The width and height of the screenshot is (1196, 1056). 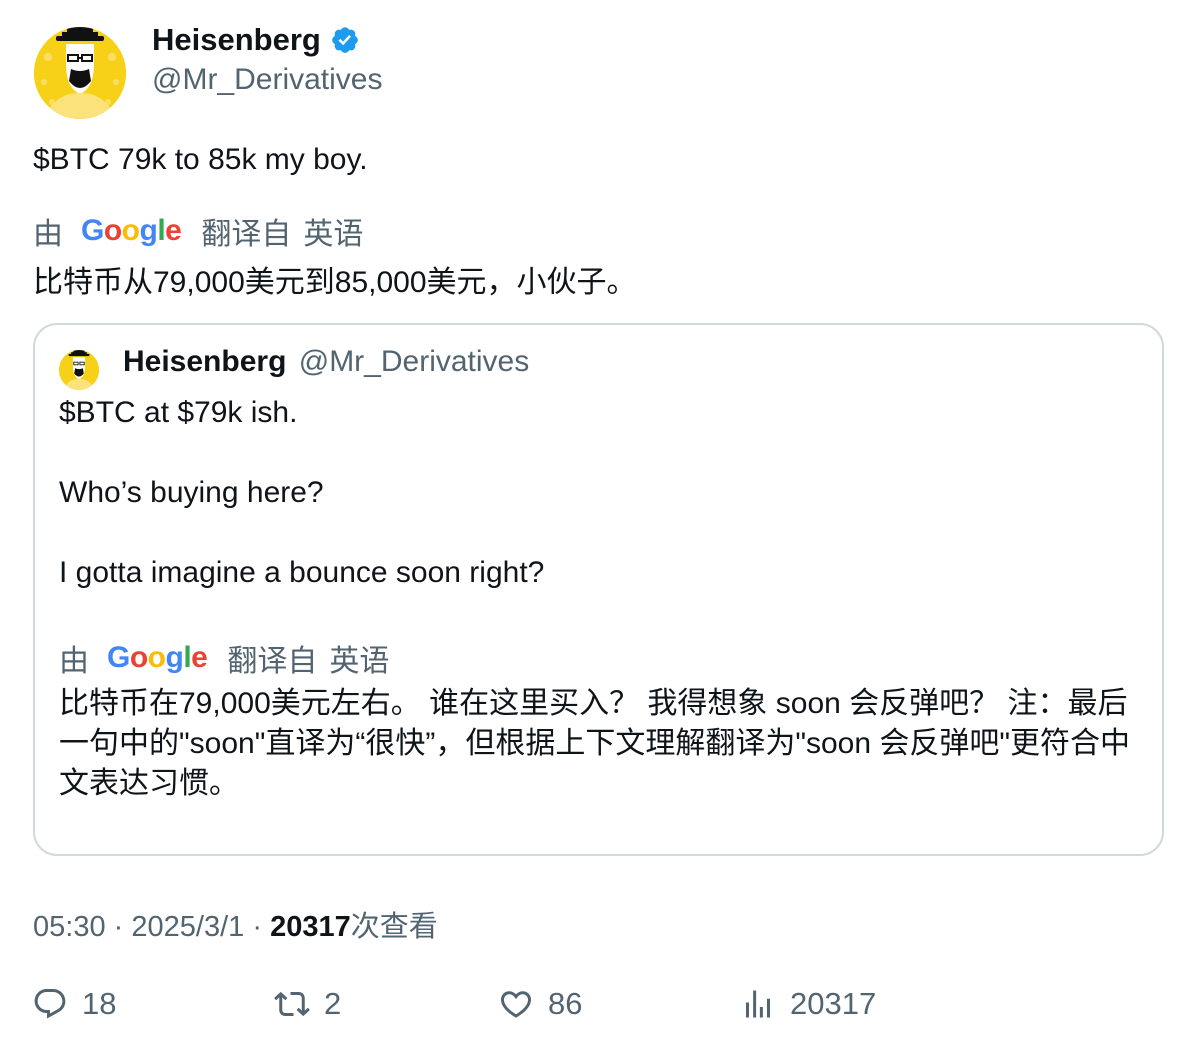 What do you see at coordinates (292, 1004) in the screenshot?
I see `repost-icon` at bounding box center [292, 1004].